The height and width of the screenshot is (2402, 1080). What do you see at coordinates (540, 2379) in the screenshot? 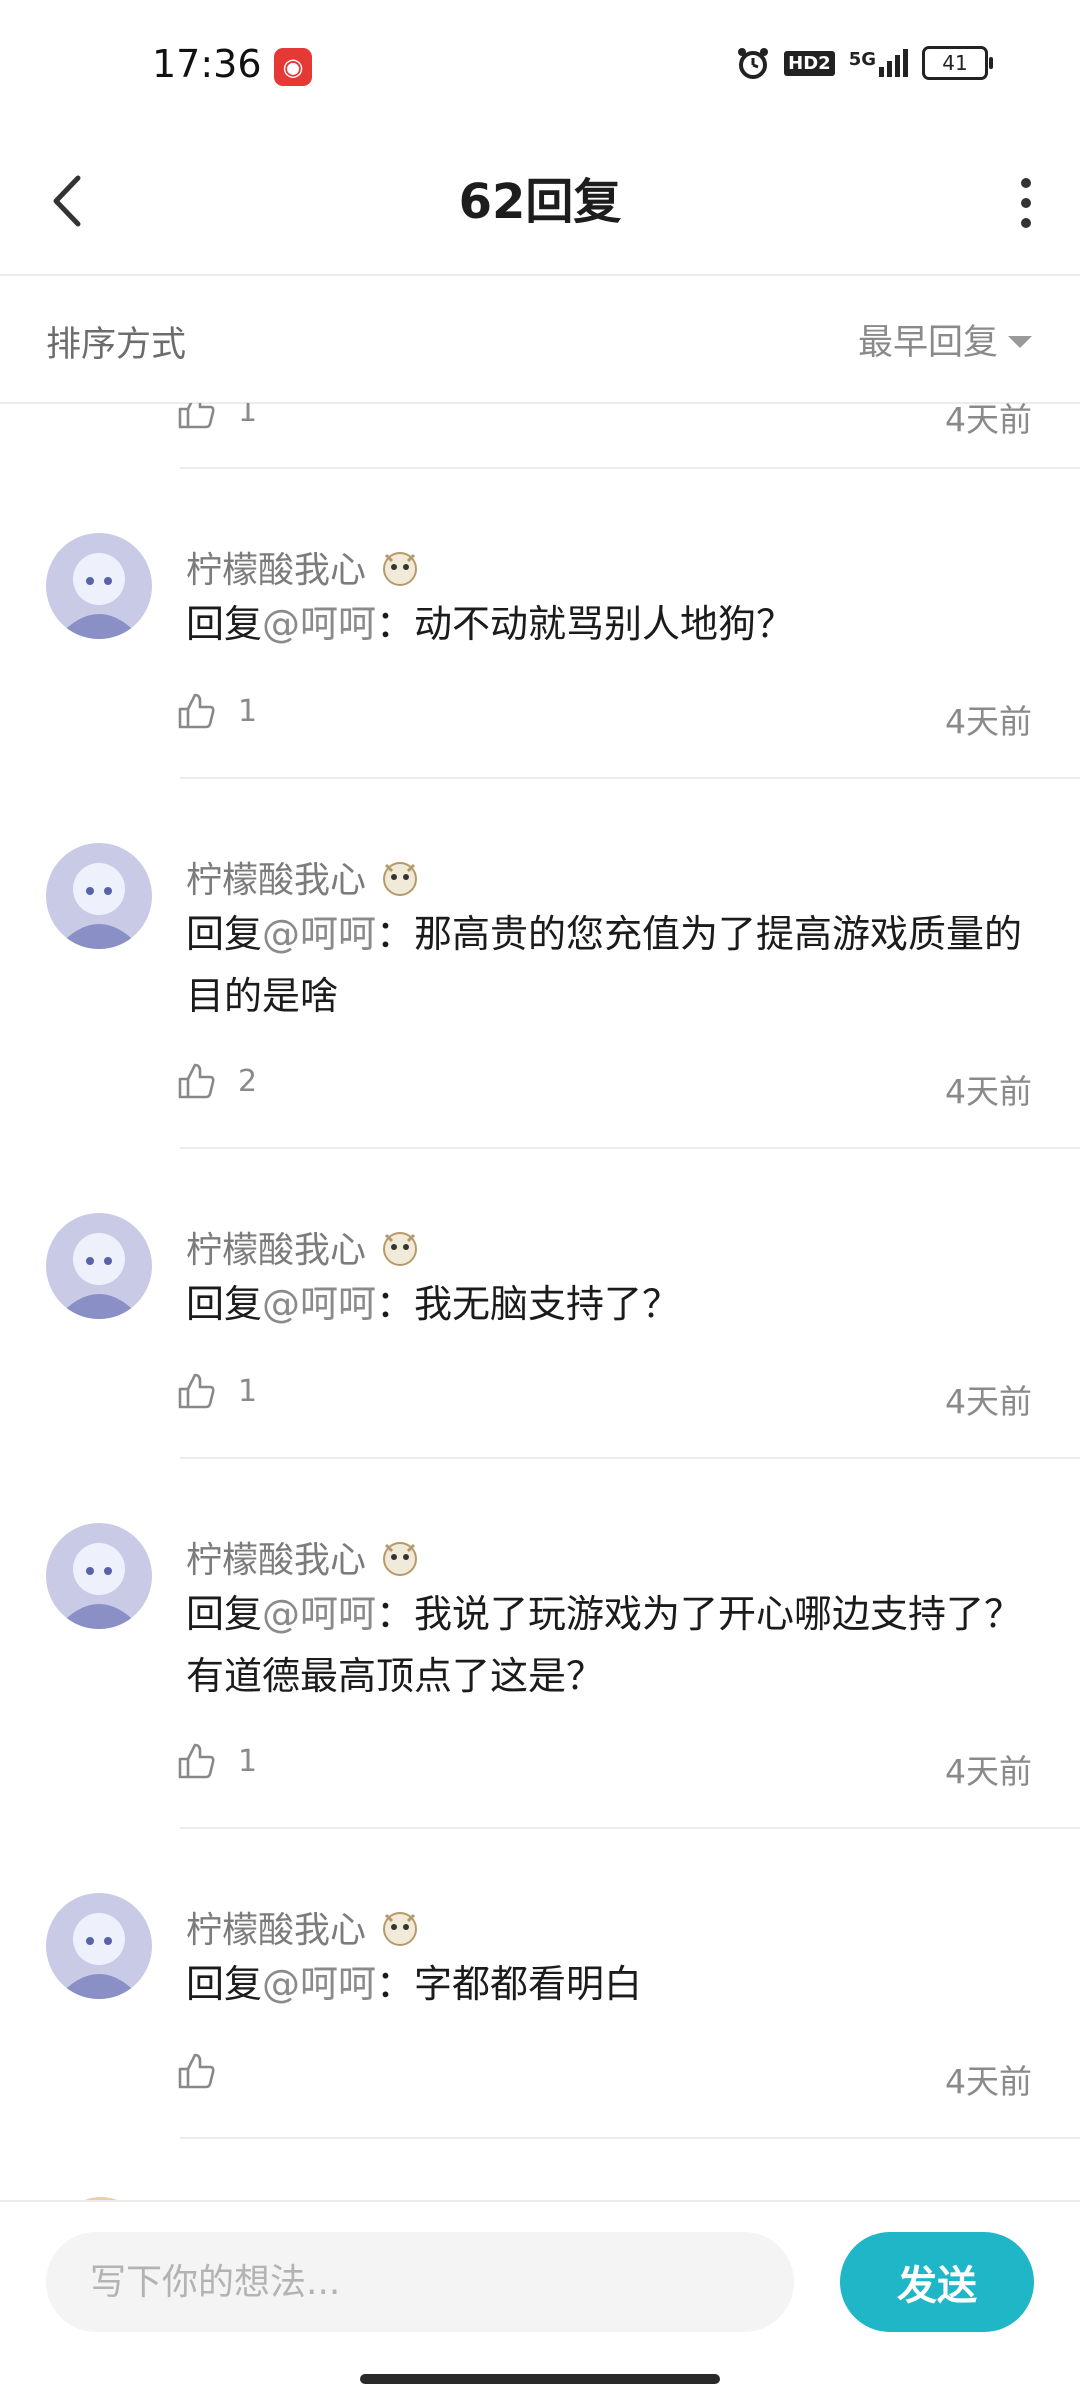
I see `gesture-bar` at bounding box center [540, 2379].